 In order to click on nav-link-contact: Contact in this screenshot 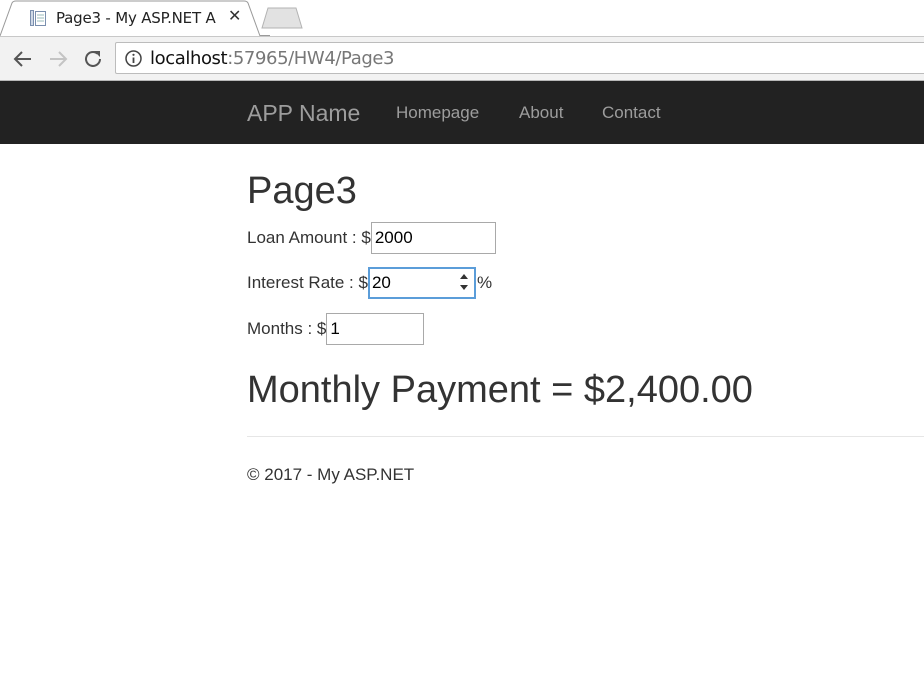, I will do `click(631, 113)`.